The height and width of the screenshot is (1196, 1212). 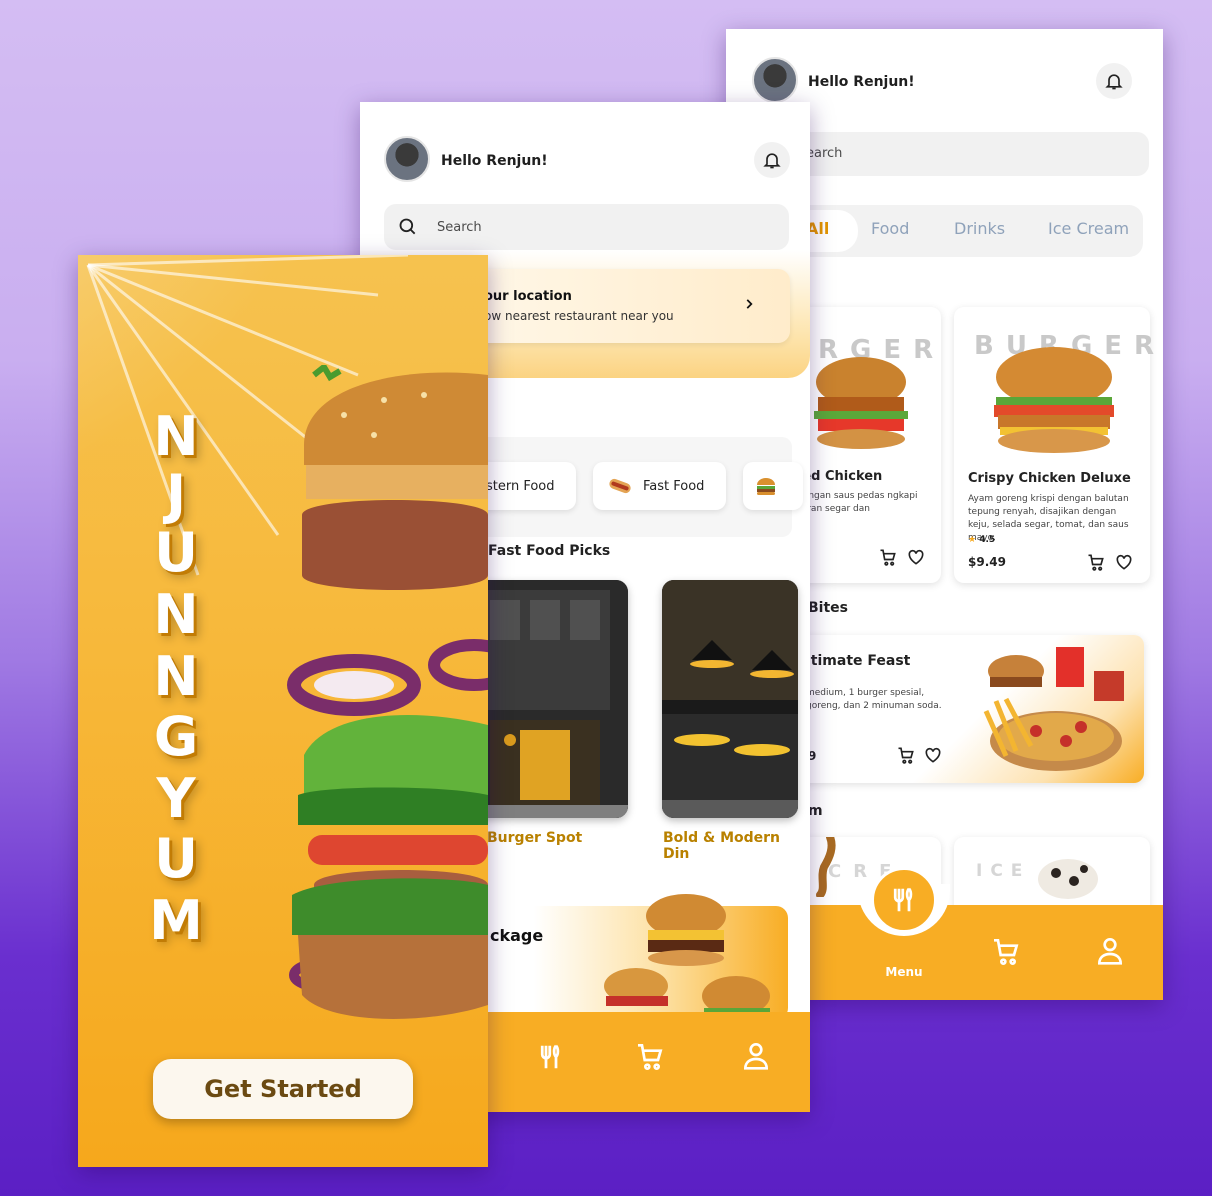 What do you see at coordinates (674, 486) in the screenshot?
I see `chip-label: Fast Food` at bounding box center [674, 486].